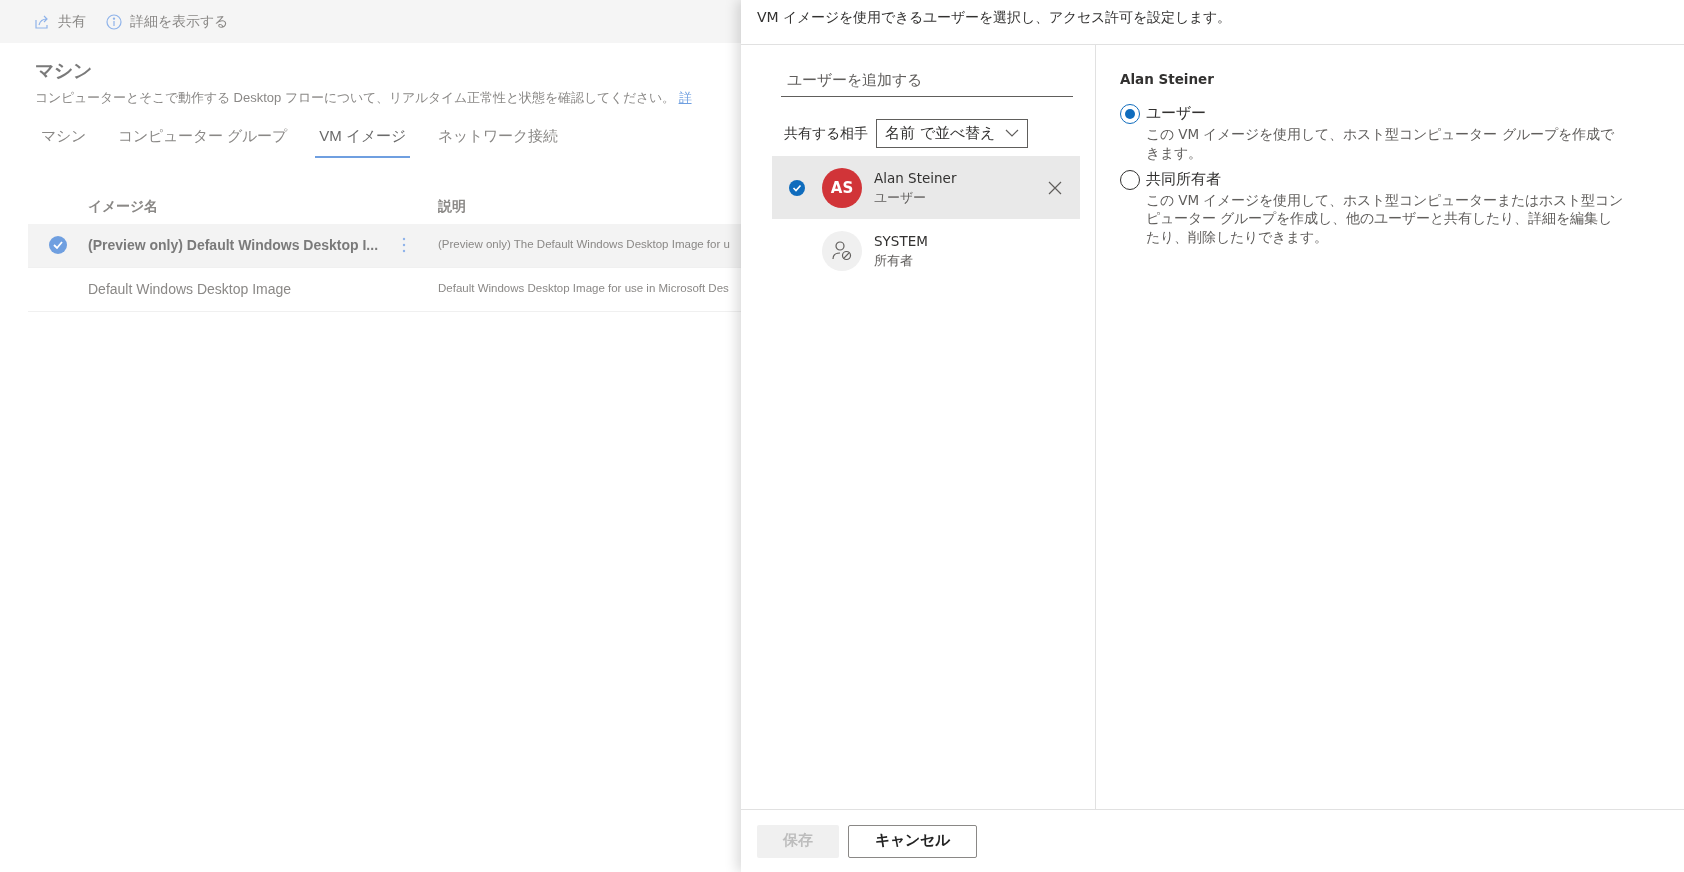 The image size is (1684, 872). Describe the element at coordinates (583, 289) in the screenshot. I see `table-cell-text: Default Windows Desktop Image for use in Microsoft Des` at that location.